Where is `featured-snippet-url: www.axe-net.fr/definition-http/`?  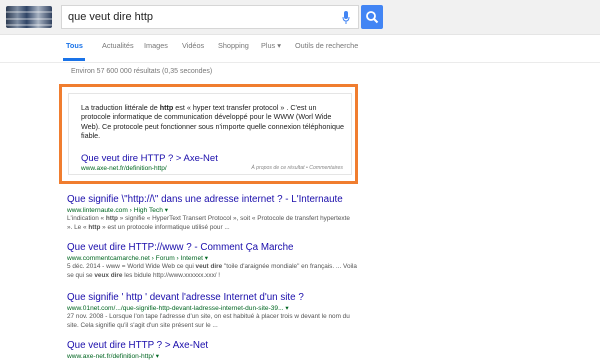 featured-snippet-url: www.axe-net.fr/definition-http/ is located at coordinates (124, 168).